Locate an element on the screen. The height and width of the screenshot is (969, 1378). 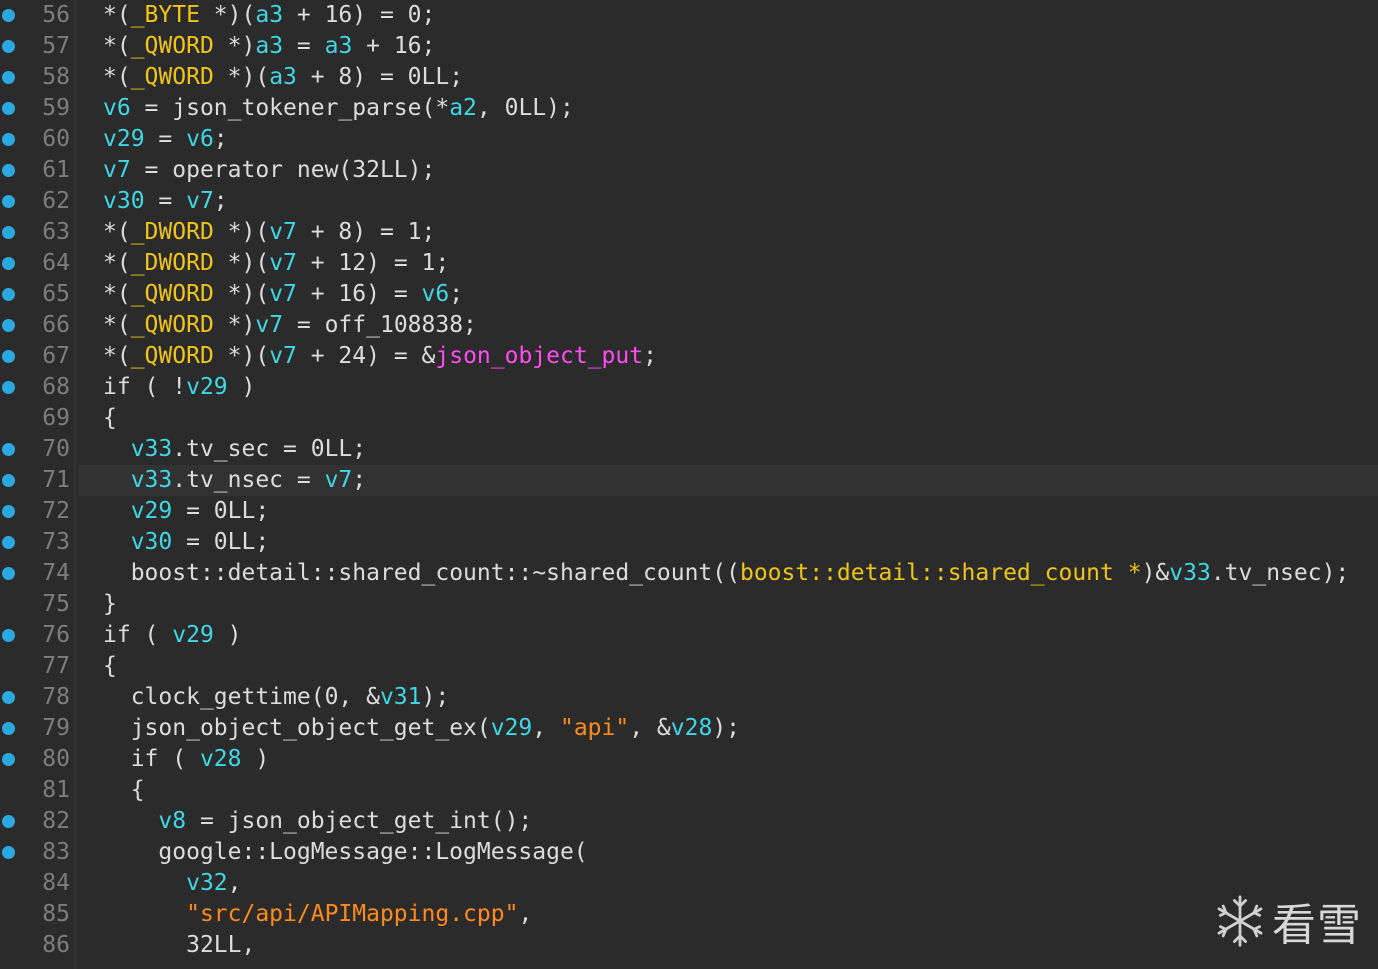
code-text: v7 = operator new(32LL); is located at coordinates (728, 170).